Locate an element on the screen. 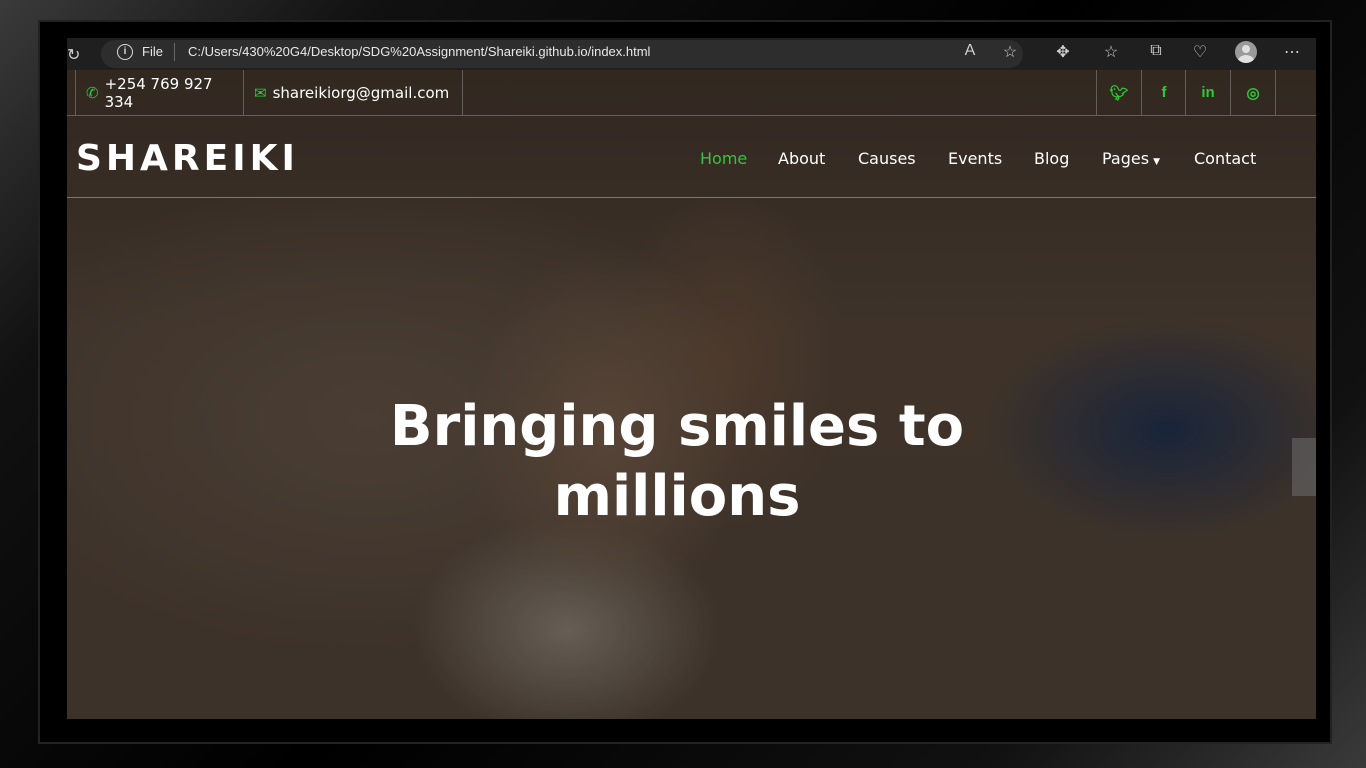  hero-line-2: millions is located at coordinates (677, 496).